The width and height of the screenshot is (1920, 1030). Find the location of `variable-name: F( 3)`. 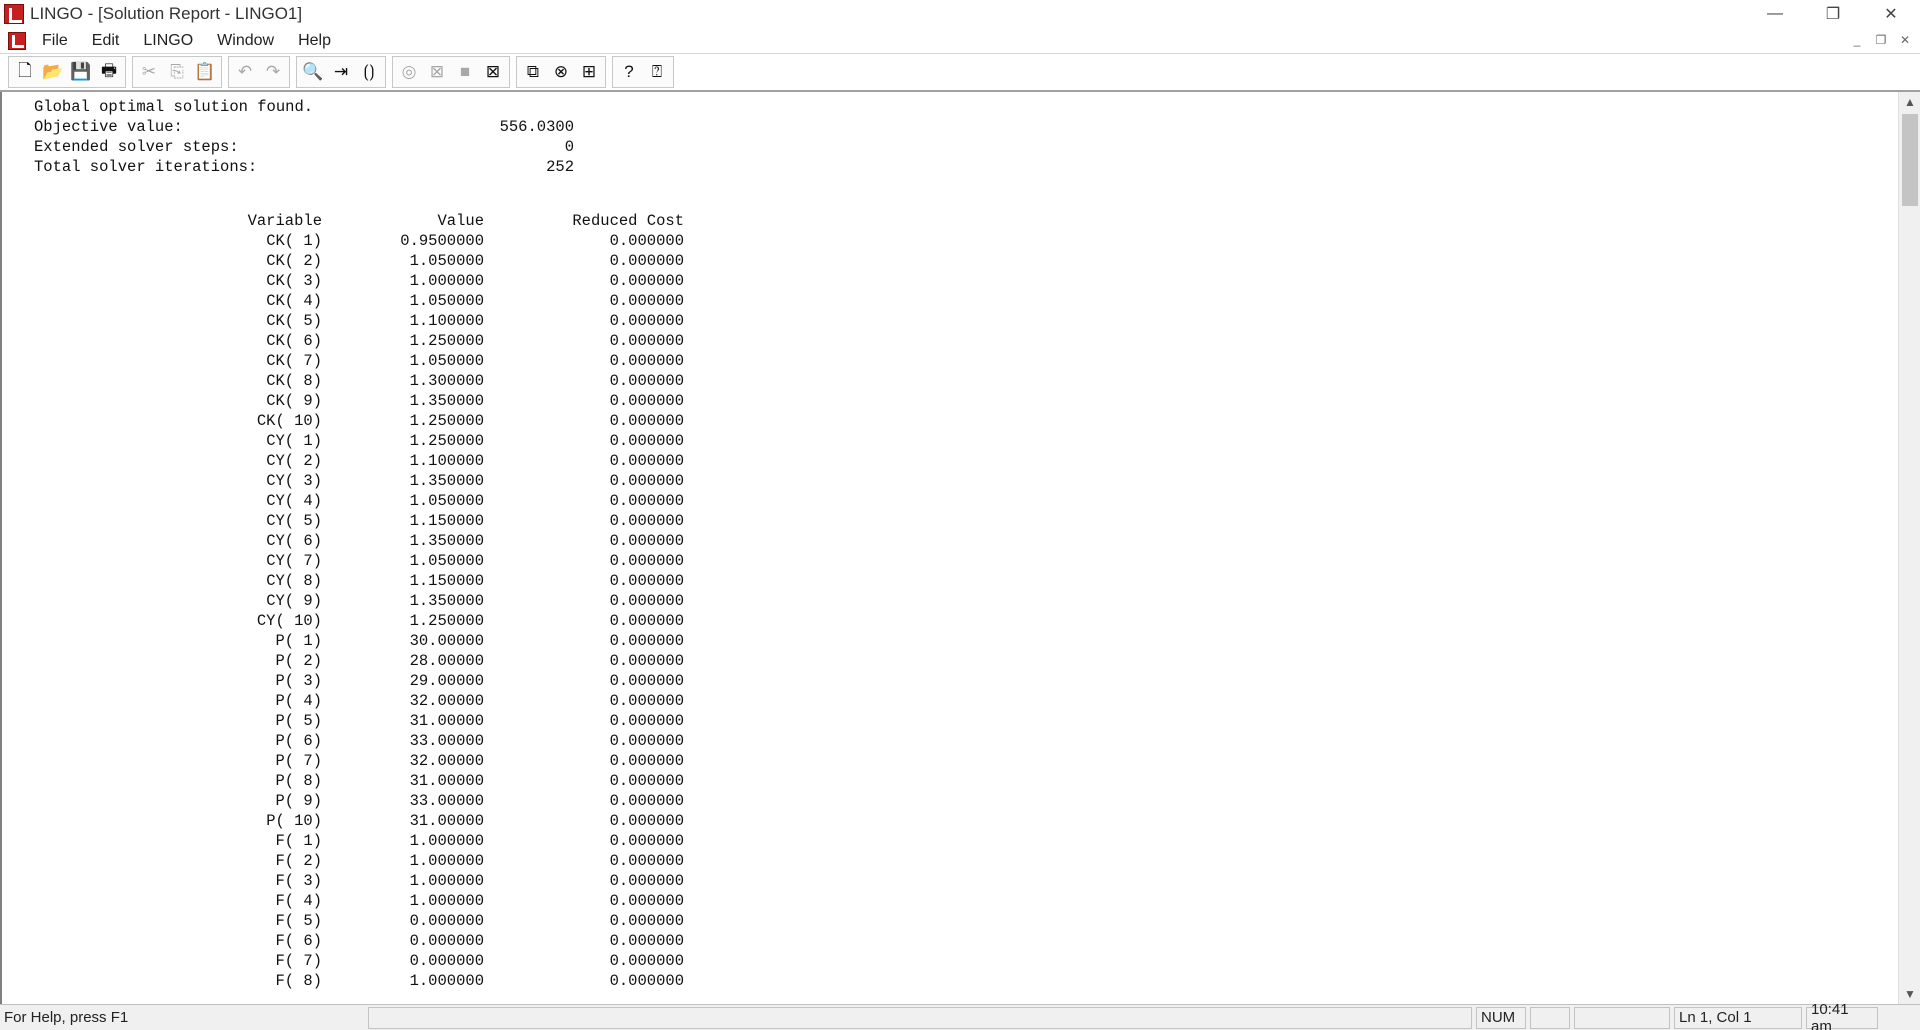

variable-name: F( 3) is located at coordinates (298, 881).